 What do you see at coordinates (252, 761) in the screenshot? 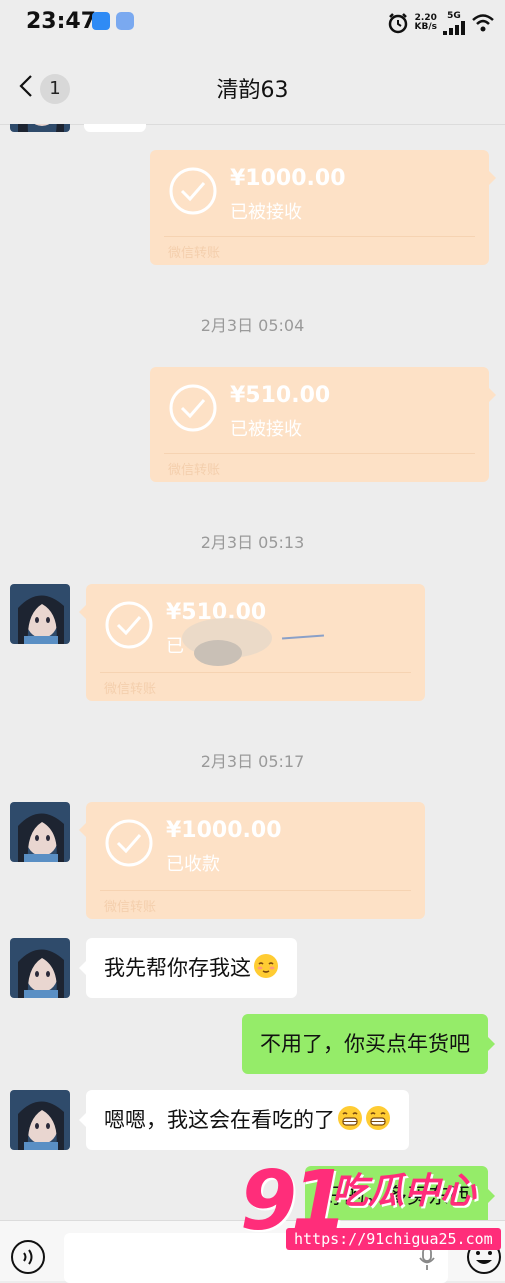
I see `timestamp: 2月3日 05:17` at bounding box center [252, 761].